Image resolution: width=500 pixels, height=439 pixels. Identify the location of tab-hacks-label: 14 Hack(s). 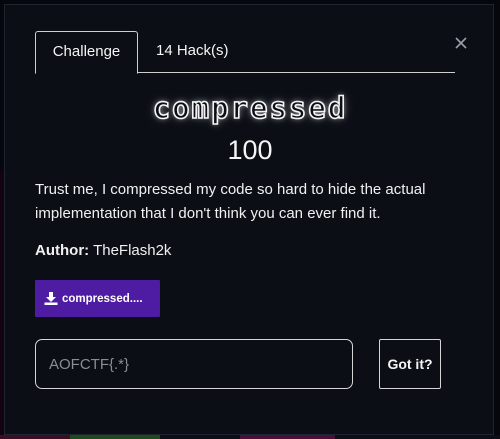
(192, 50).